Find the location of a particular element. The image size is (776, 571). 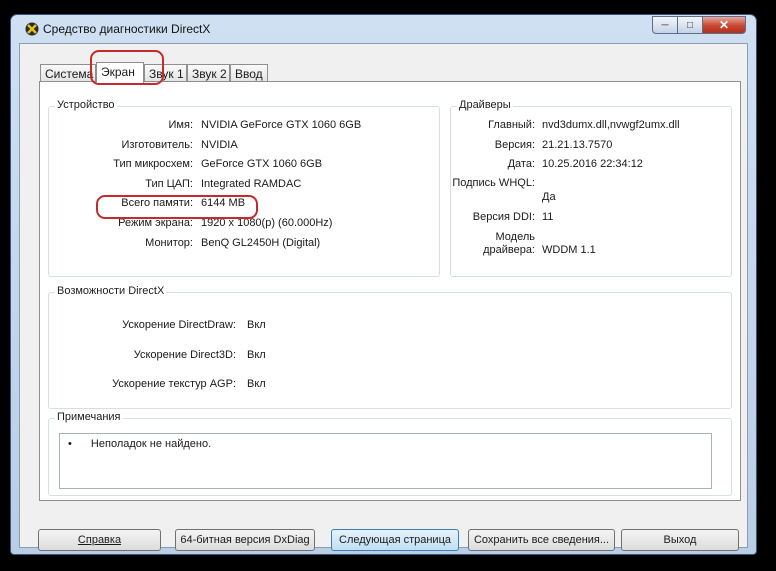

device-group-title: Устройство is located at coordinates (86, 105).